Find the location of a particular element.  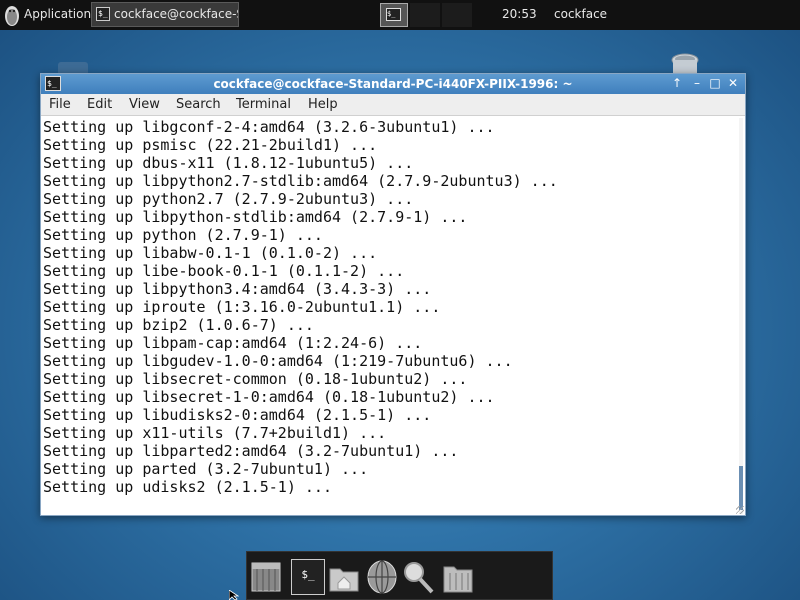

menu-terminal: Terminal is located at coordinates (263, 104).